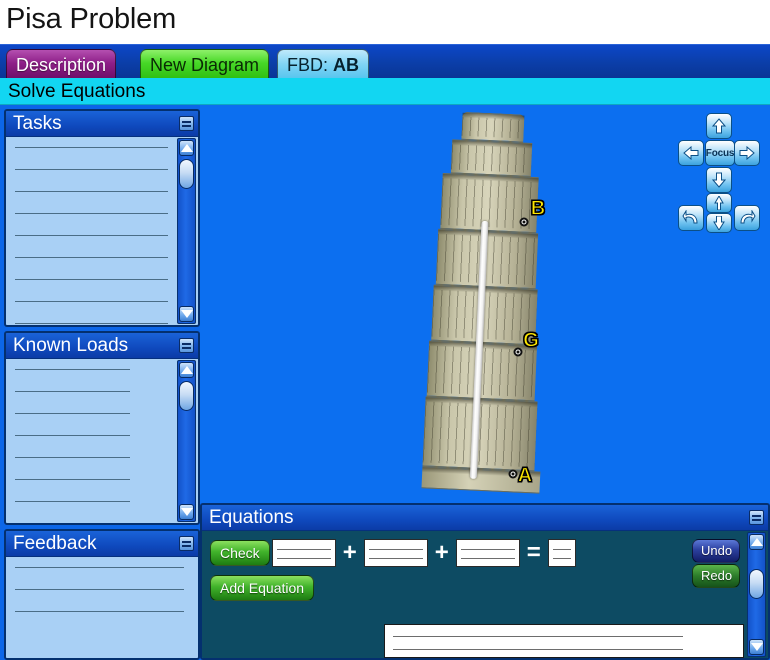  Describe the element at coordinates (487, 553) in the screenshot. I see `equation-term-3-input` at that location.